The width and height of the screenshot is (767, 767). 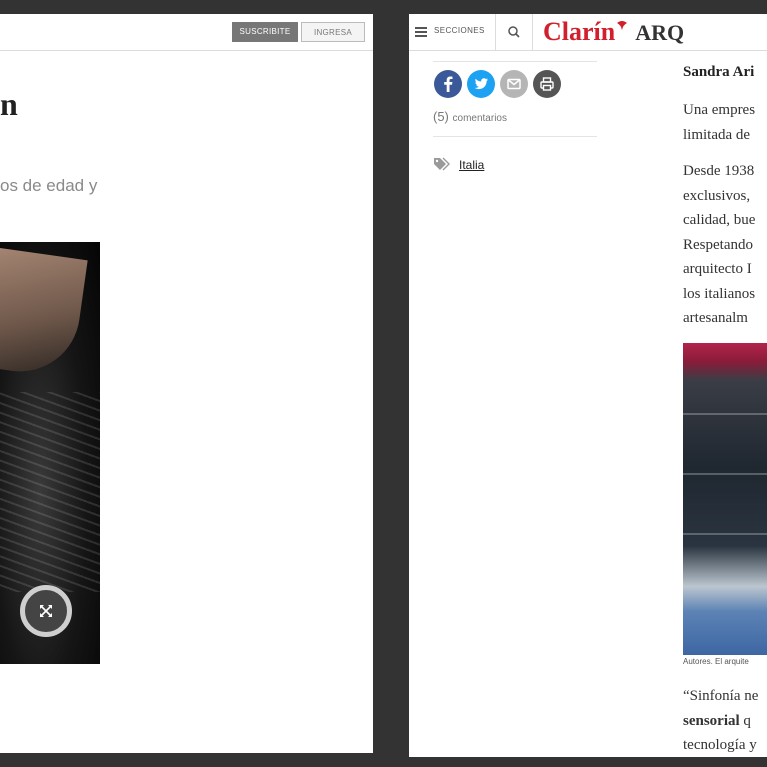 I want to click on tag-link-italia: Italia, so click(x=471, y=165).